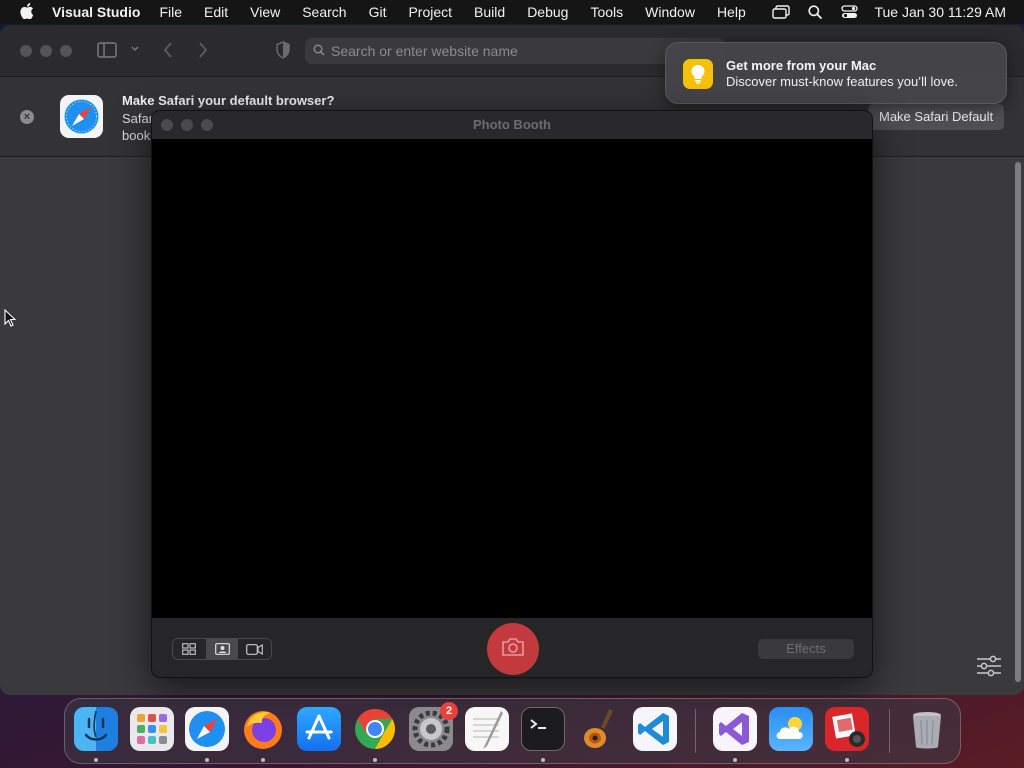  I want to click on weather-icon, so click(791, 729).